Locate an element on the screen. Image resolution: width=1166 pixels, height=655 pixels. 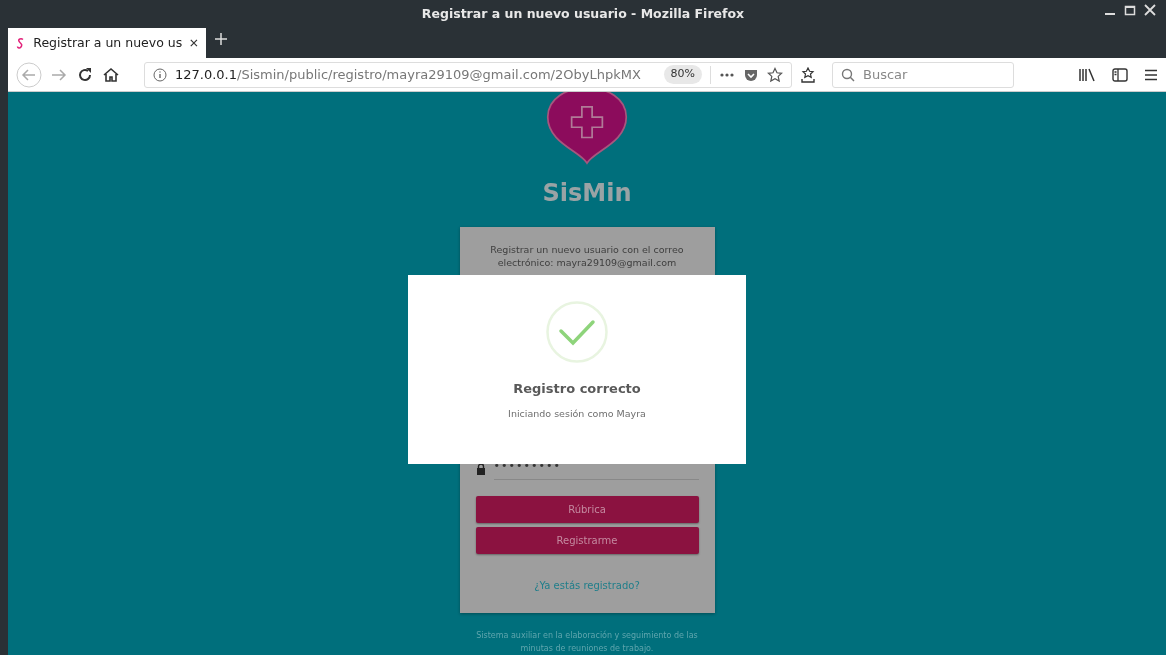
more-icon is located at coordinates (727, 74).